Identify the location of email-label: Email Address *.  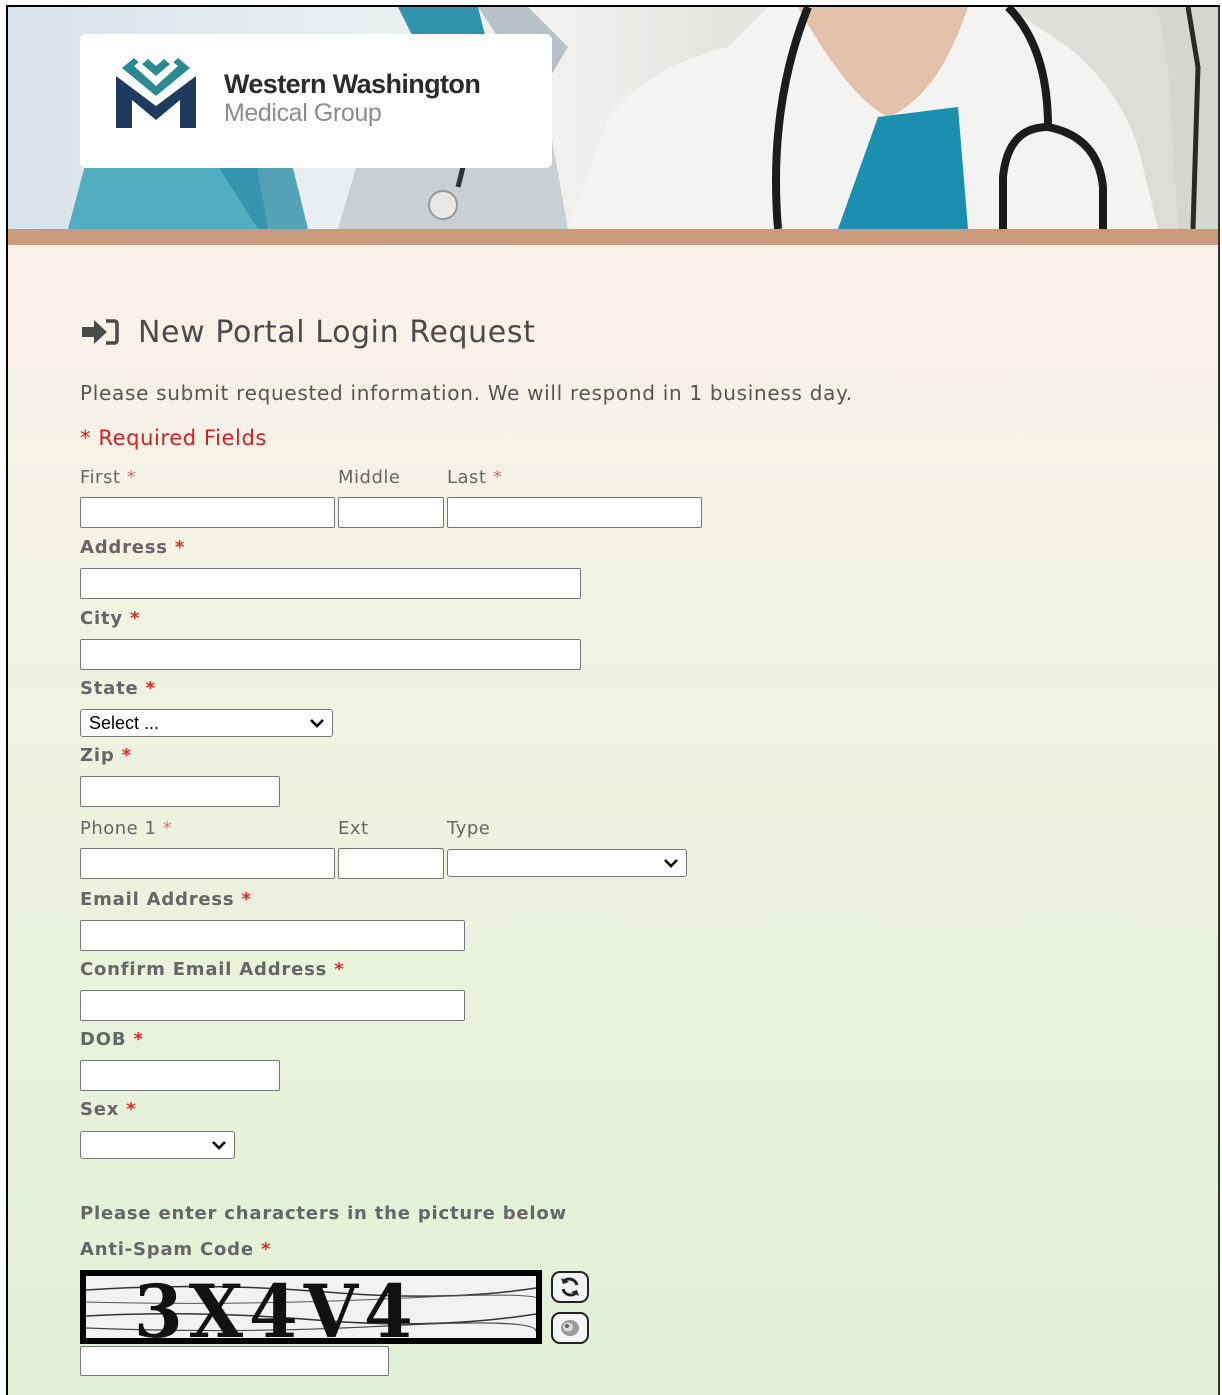
(166, 899).